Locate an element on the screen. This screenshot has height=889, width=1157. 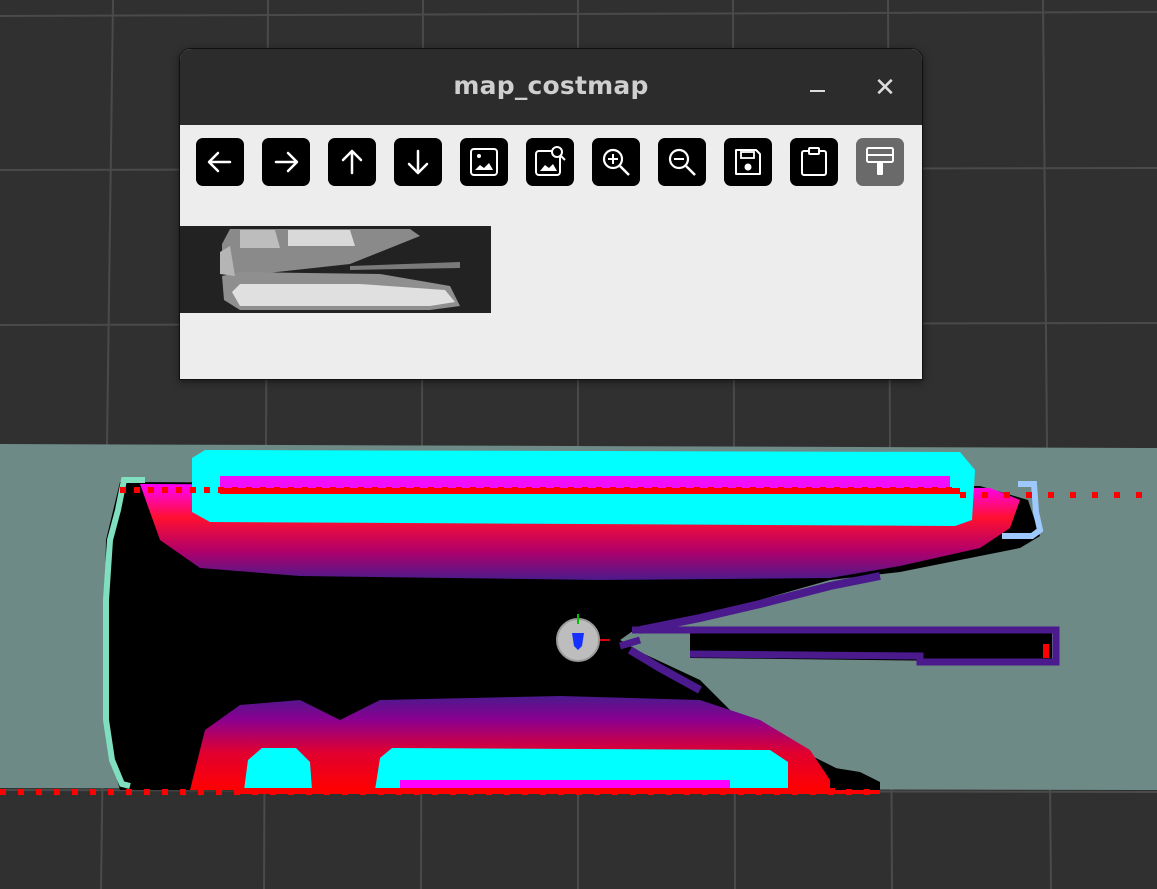
copy-to-clipboard-button is located at coordinates (814, 162).